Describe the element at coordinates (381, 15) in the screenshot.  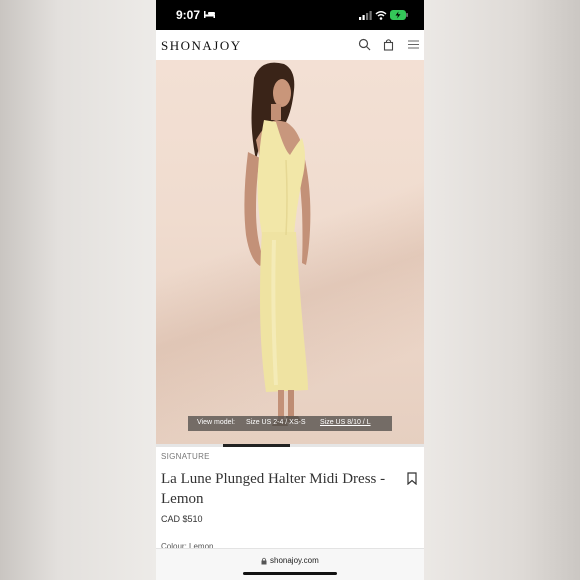
I see `wifi-icon` at that location.